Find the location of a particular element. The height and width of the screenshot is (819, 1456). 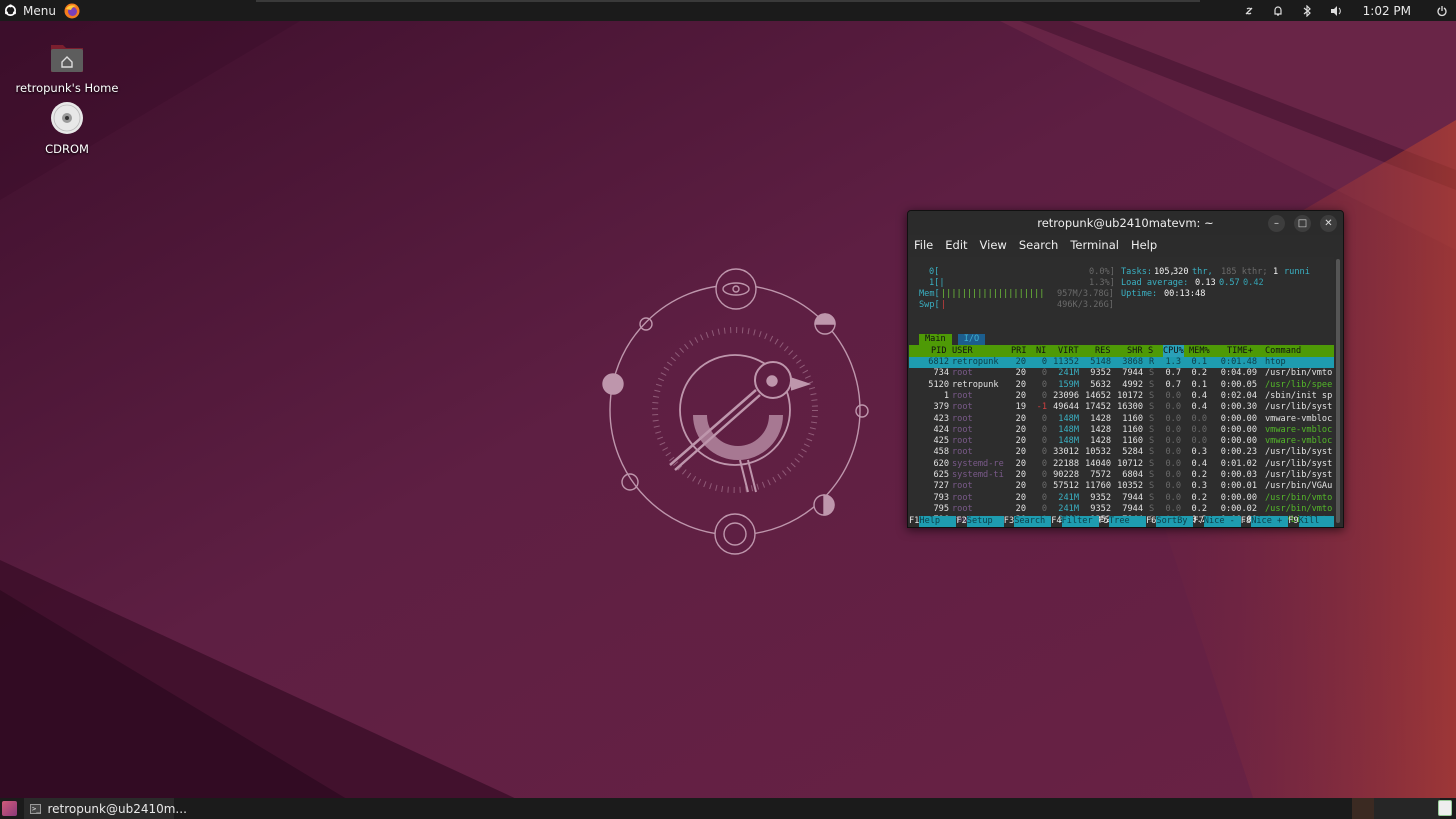

col-res: RES is located at coordinates (1103, 351).